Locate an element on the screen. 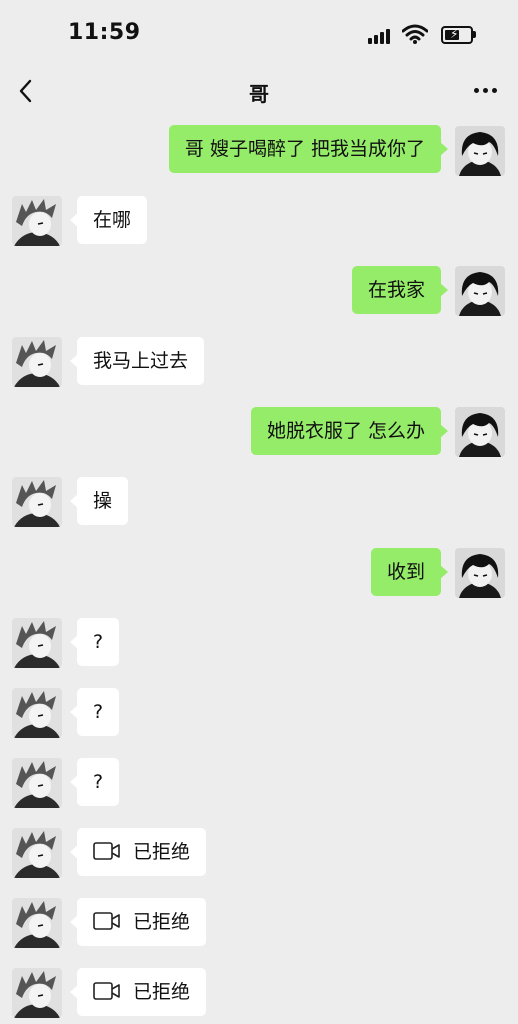  wifi-icon is located at coordinates (415, 34).